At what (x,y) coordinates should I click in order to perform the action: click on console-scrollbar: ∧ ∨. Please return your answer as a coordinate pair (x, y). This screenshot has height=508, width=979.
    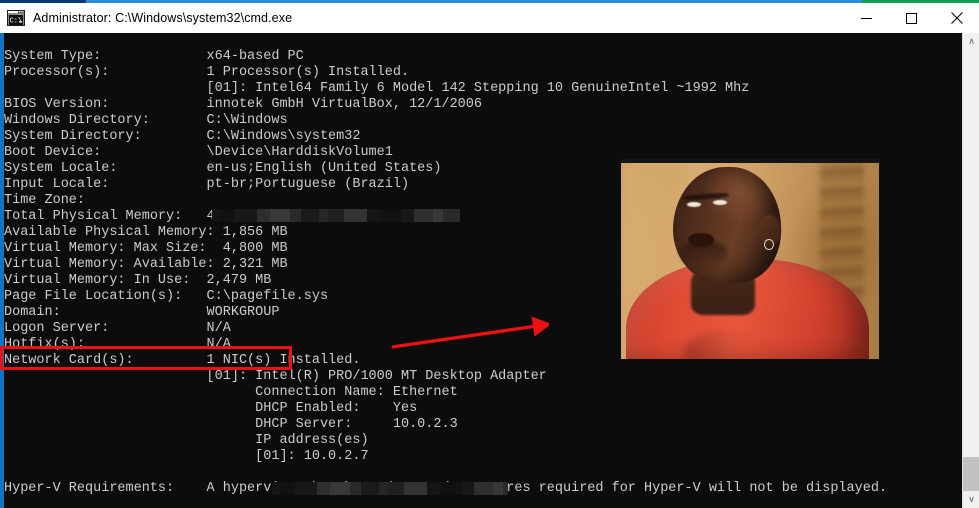
    Looking at the image, I should click on (970, 270).